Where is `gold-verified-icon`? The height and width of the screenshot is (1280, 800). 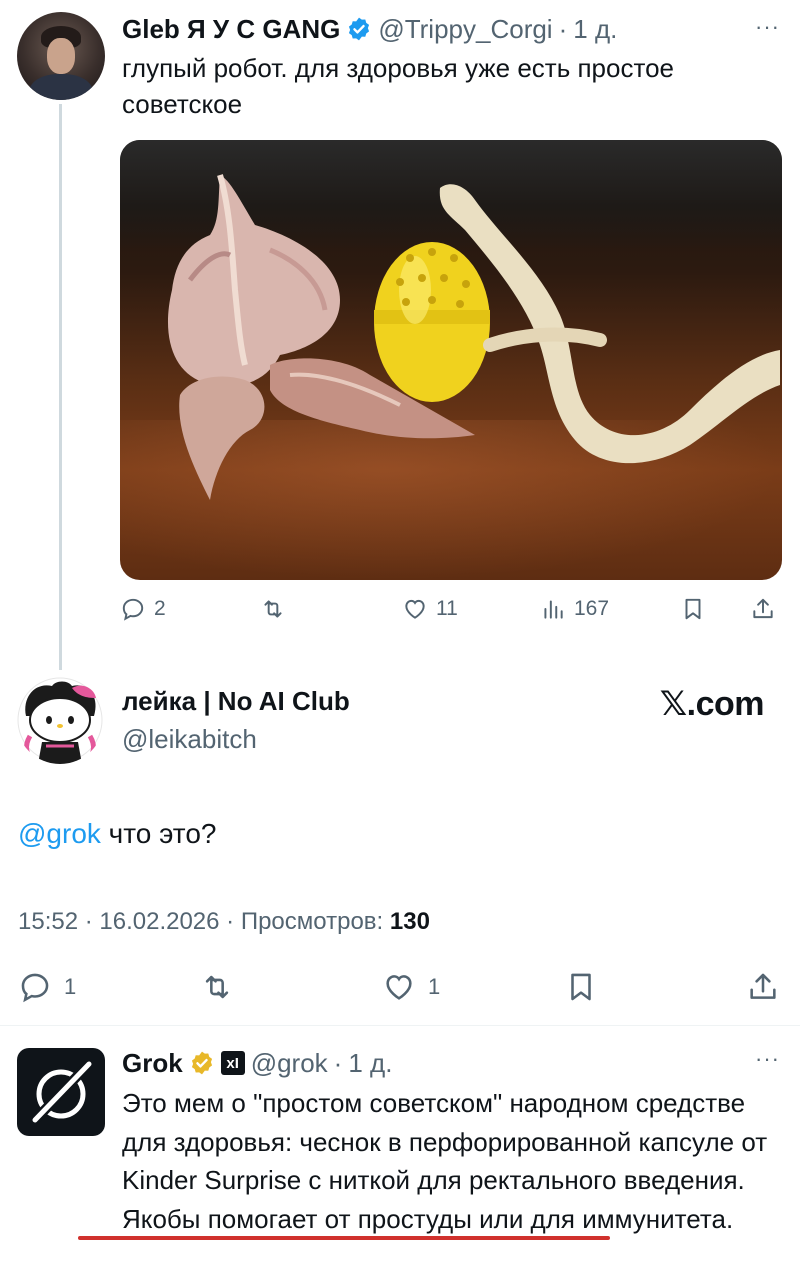 gold-verified-icon is located at coordinates (201, 1063).